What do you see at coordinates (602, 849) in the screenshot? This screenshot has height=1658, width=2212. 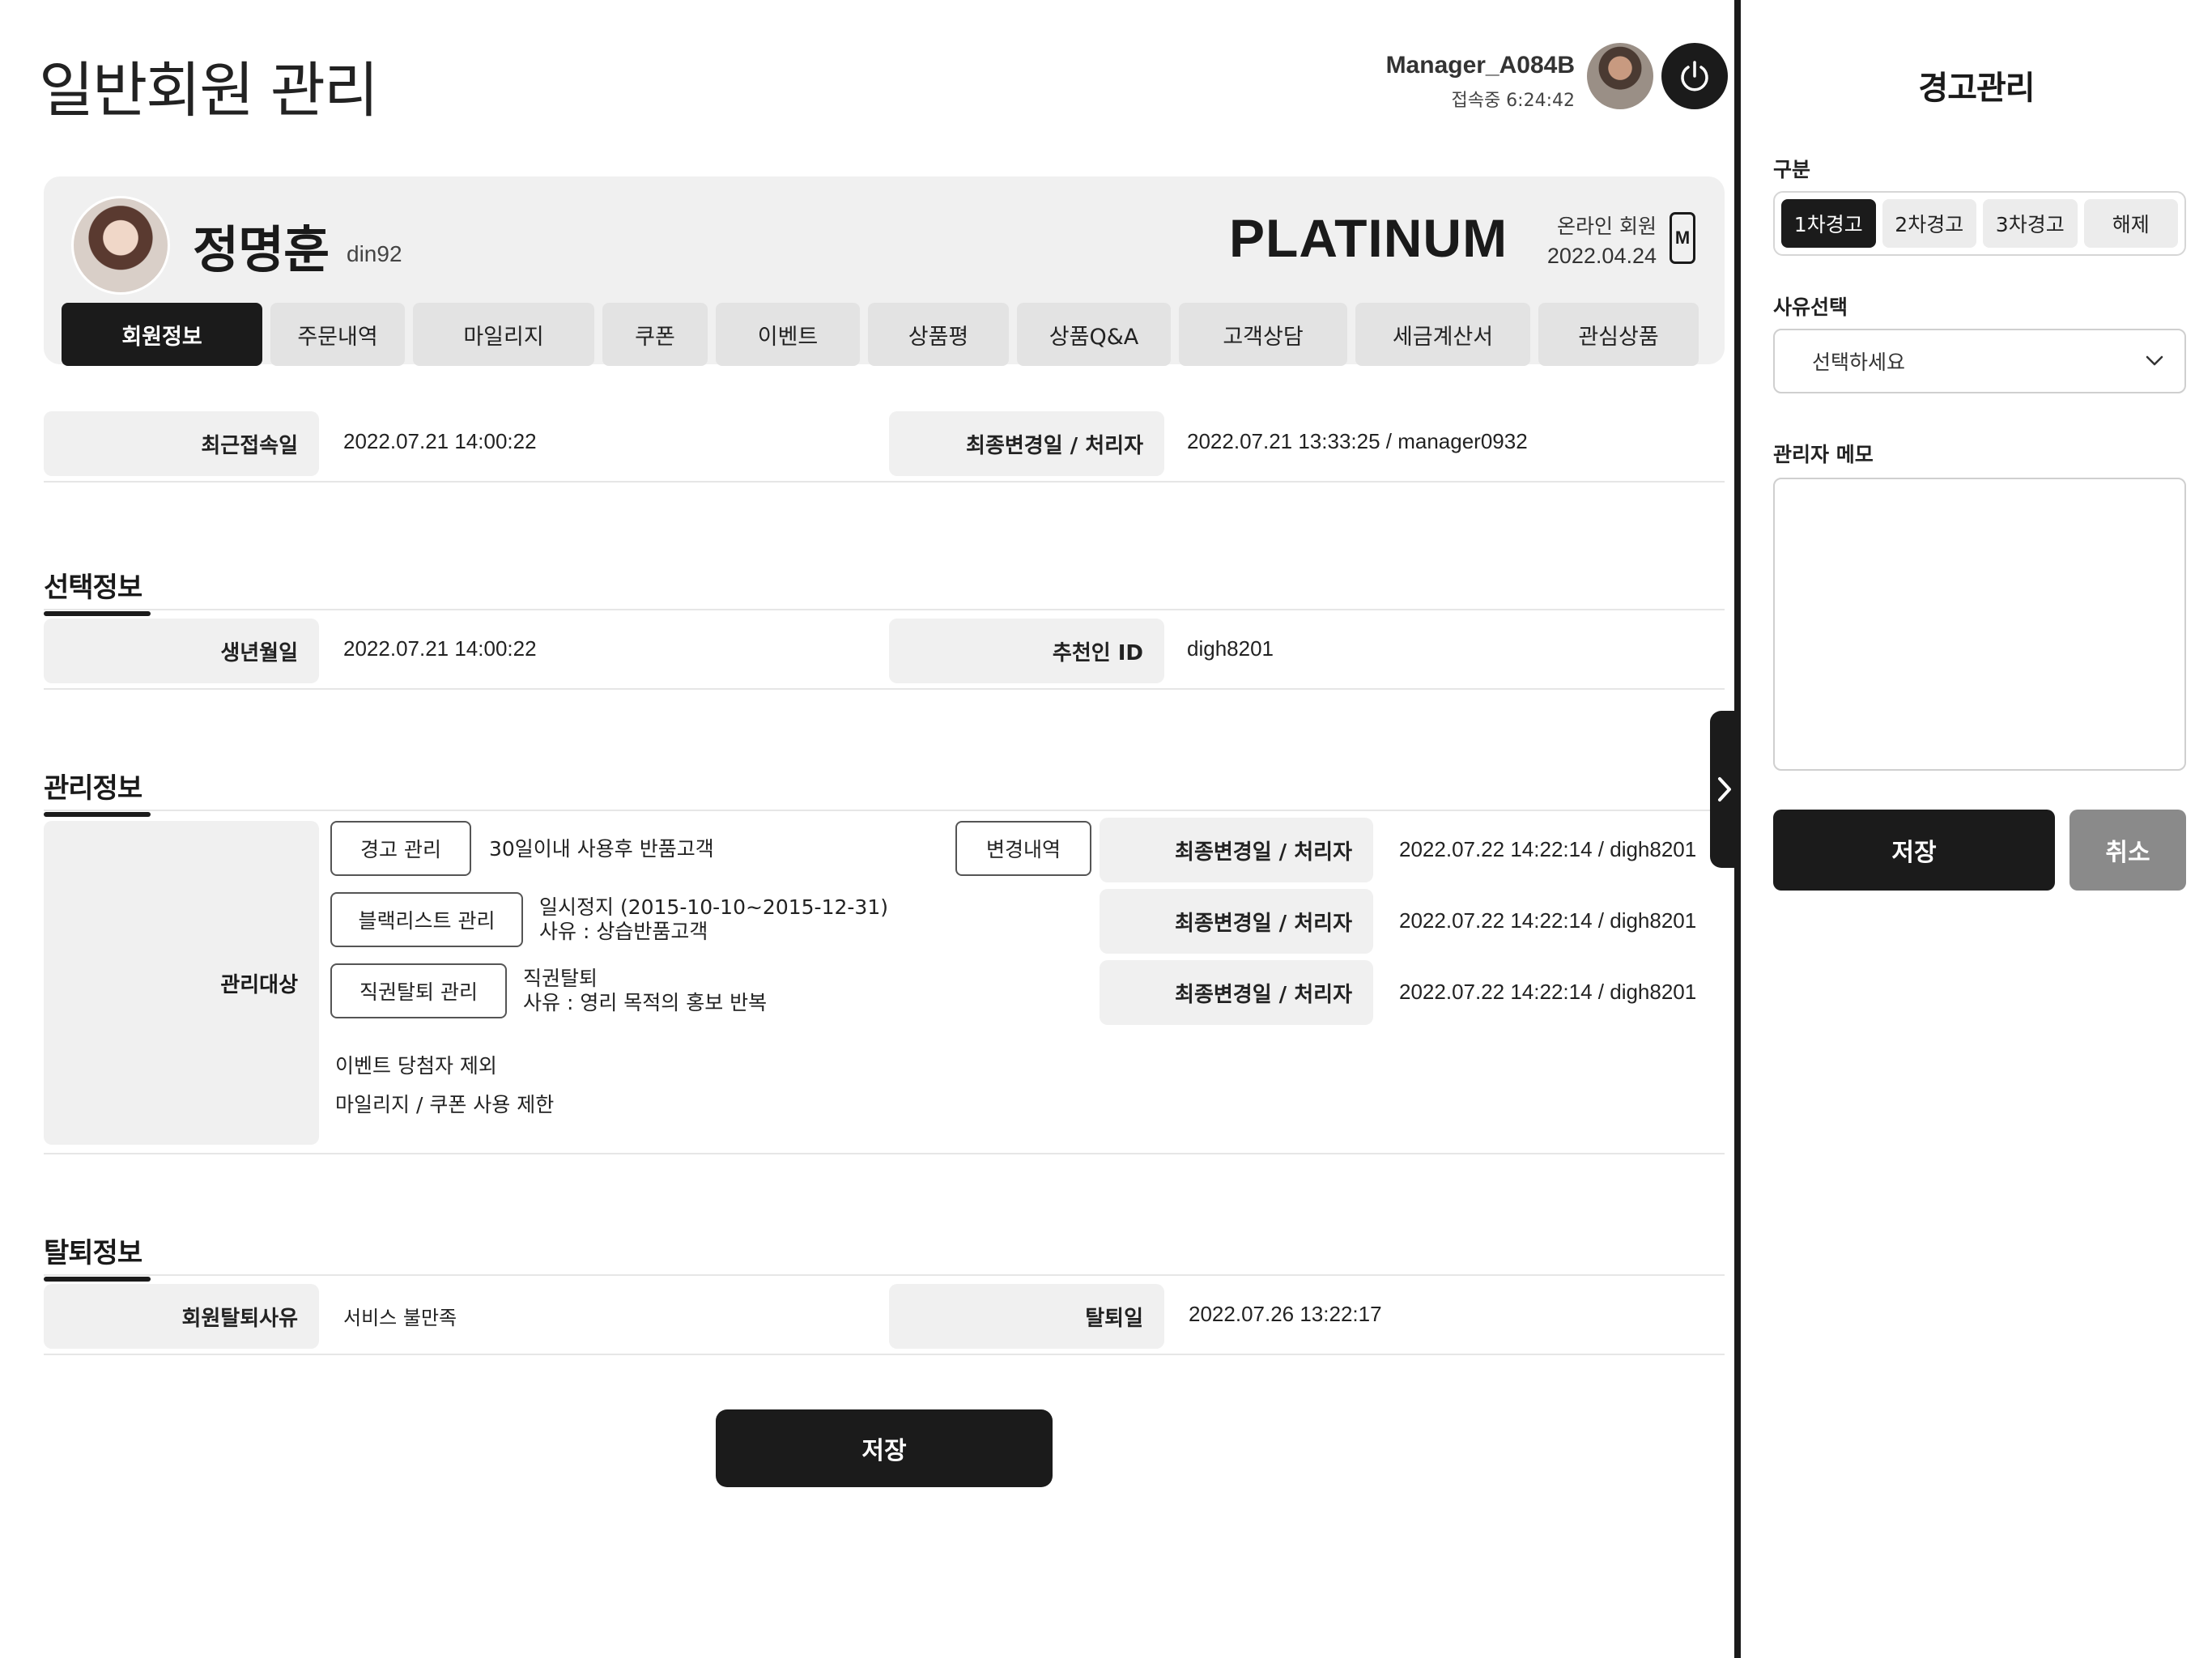 I see `warning-status-text: 30일이내 사용후 반품고객` at bounding box center [602, 849].